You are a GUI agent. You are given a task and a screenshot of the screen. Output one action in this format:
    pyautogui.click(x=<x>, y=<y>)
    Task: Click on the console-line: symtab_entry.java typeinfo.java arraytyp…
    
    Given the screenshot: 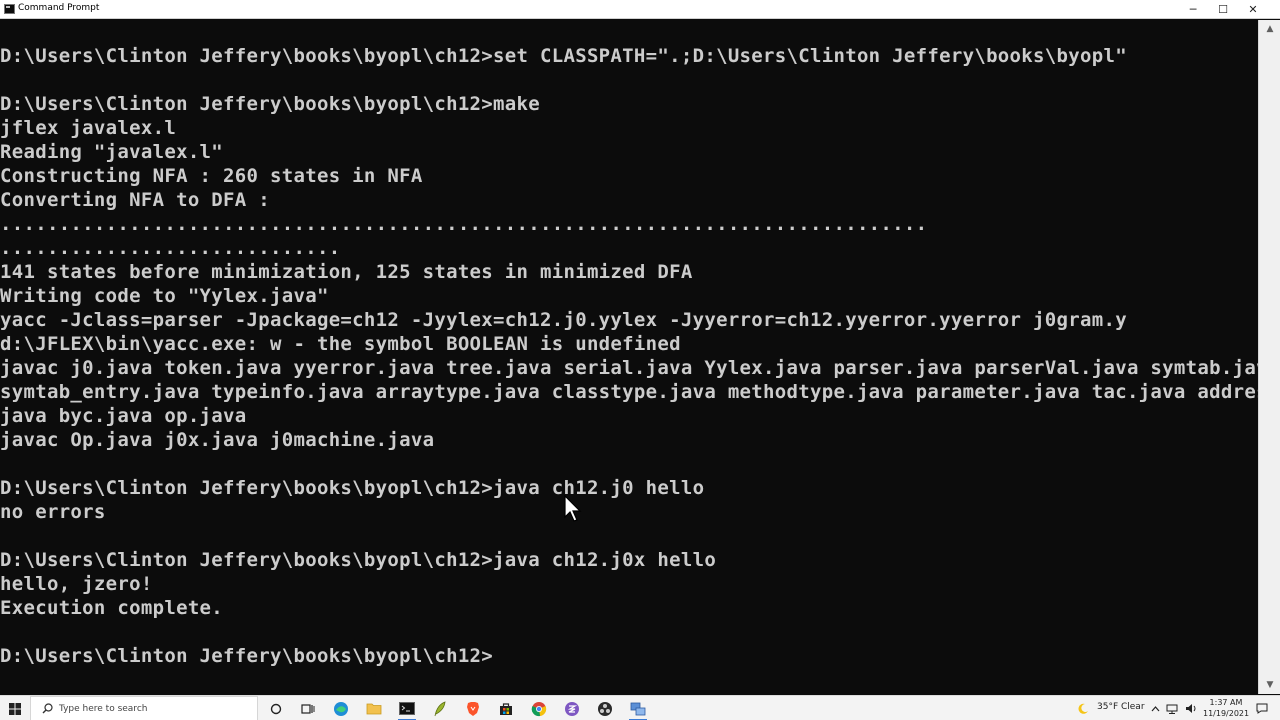 What is the action you would take?
    pyautogui.click(x=629, y=392)
    